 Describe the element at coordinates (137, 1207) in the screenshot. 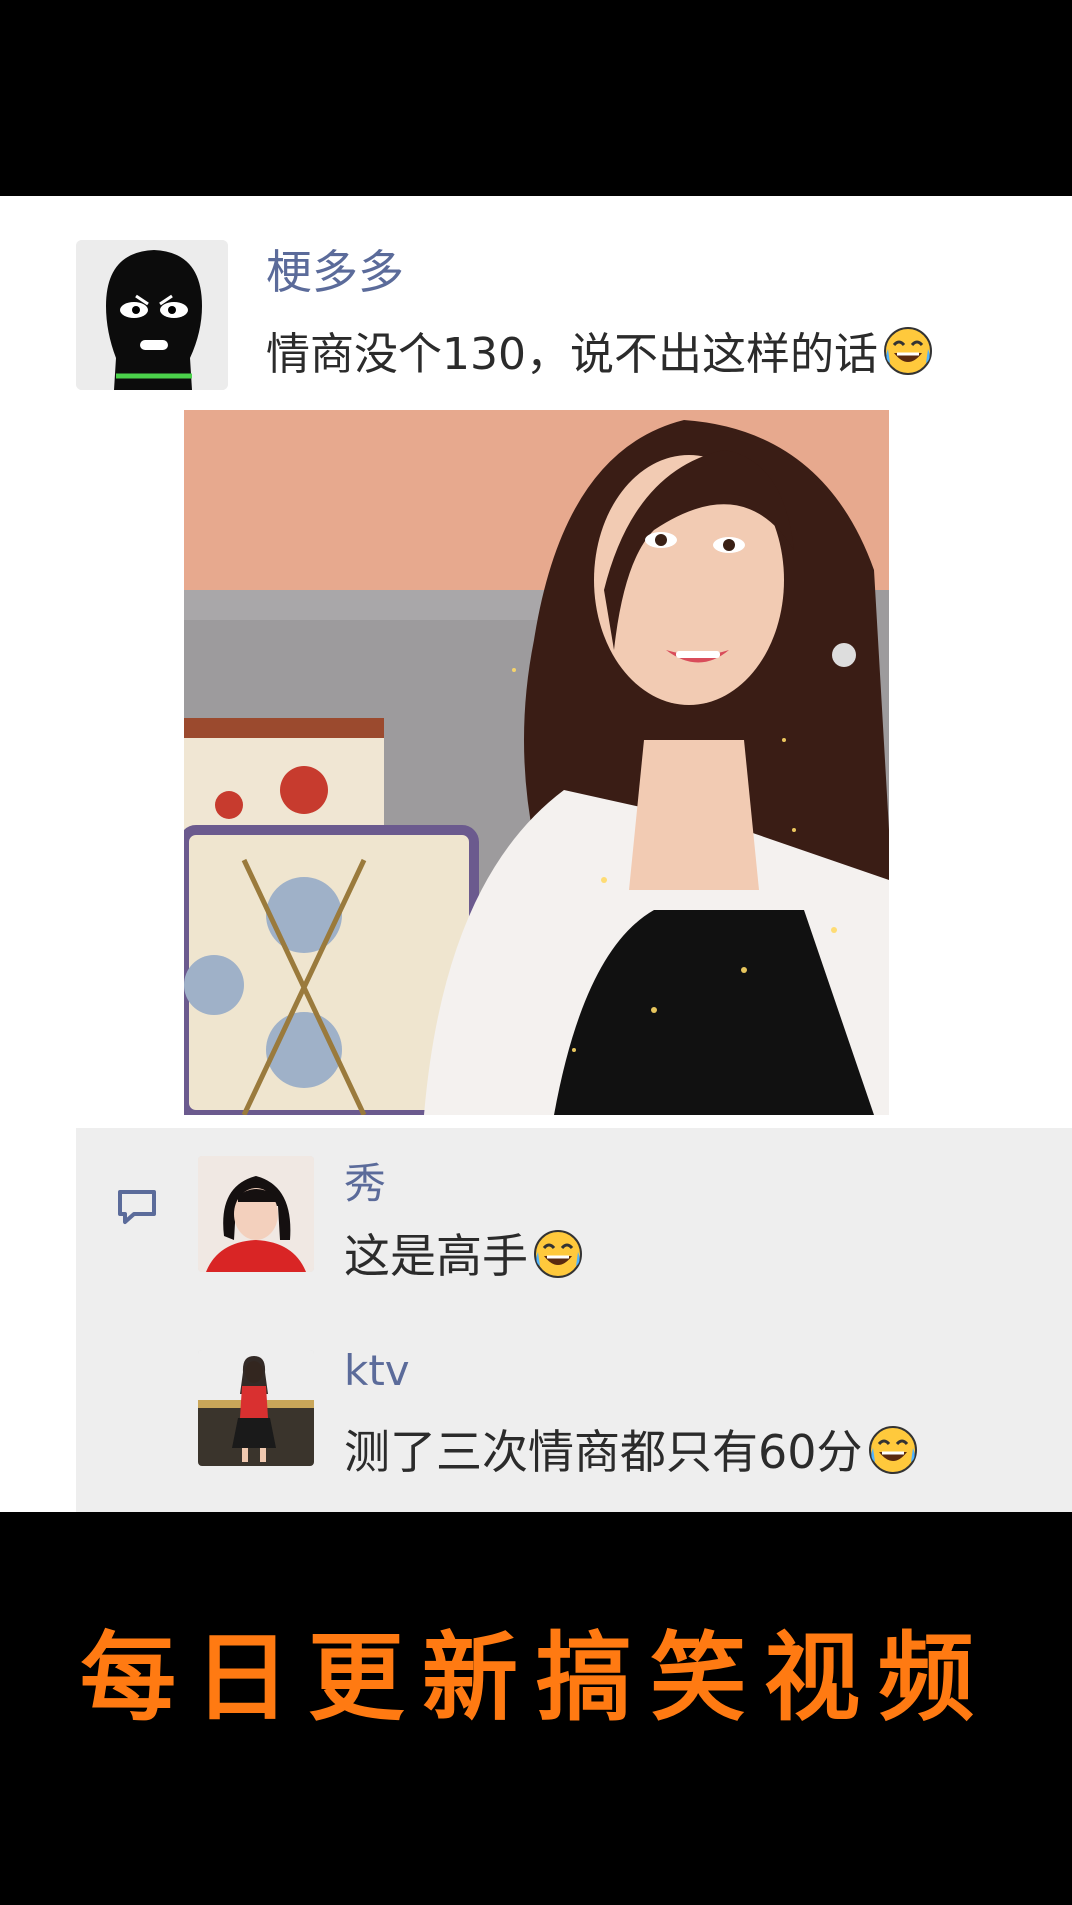

I see `speech-bubble-icon` at that location.